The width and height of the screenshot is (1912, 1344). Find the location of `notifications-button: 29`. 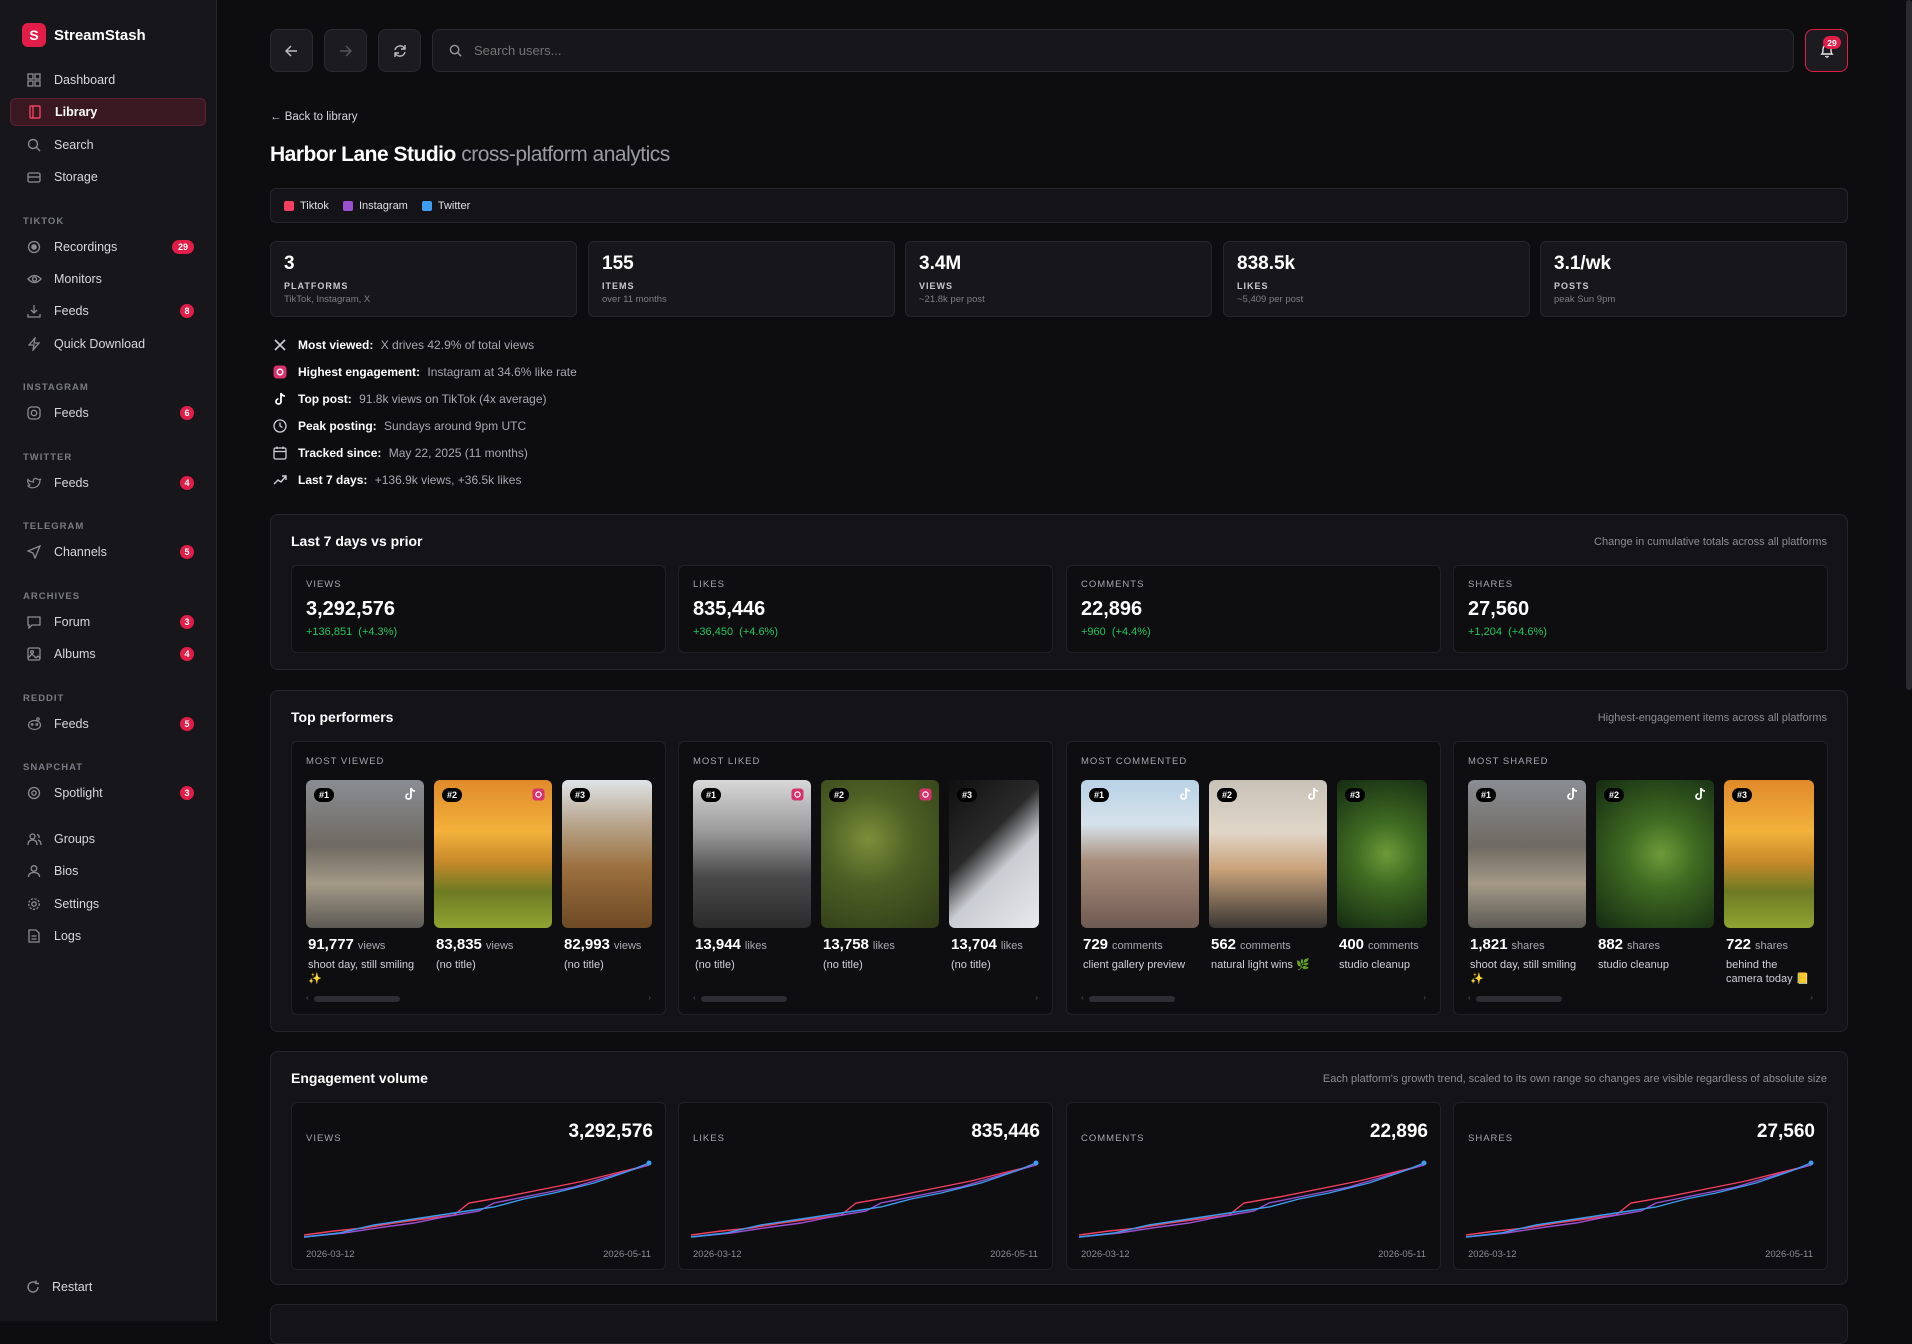

notifications-button: 29 is located at coordinates (1826, 50).